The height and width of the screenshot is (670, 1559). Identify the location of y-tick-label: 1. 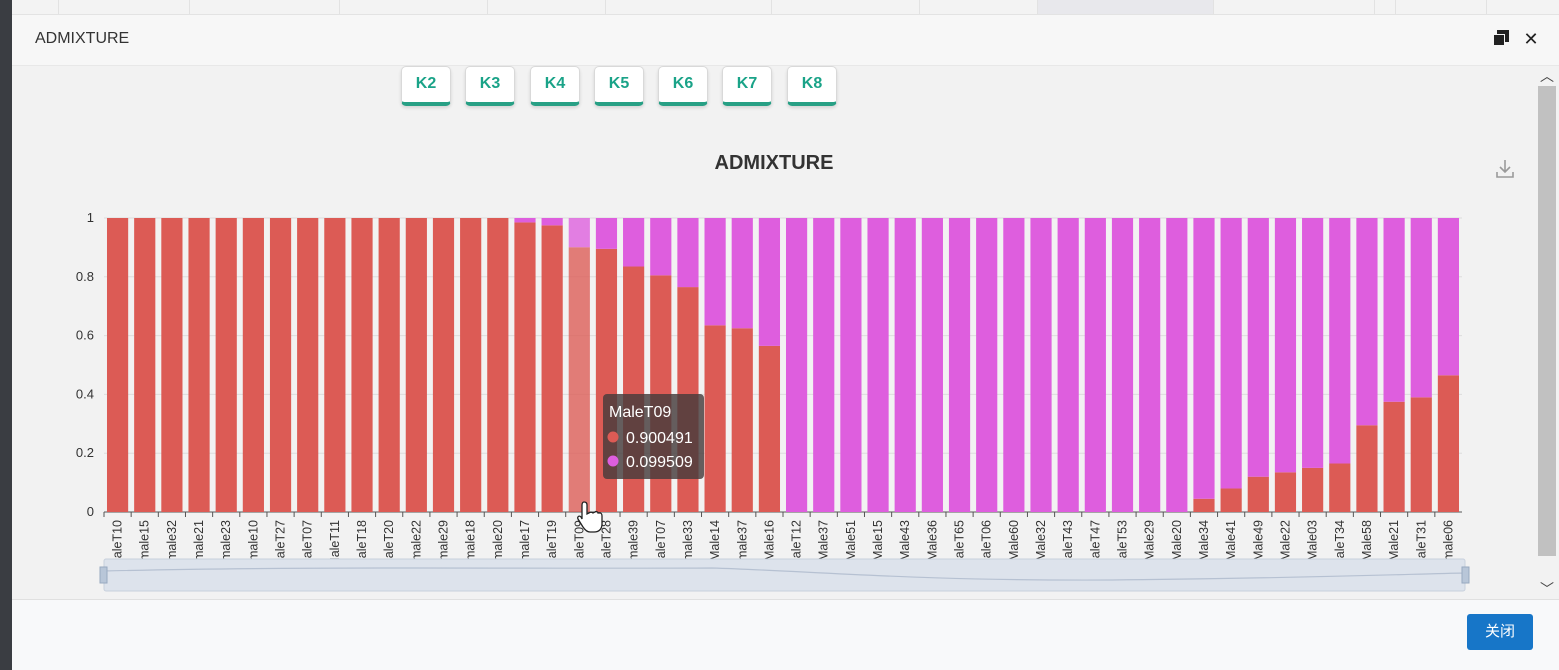
(90, 217).